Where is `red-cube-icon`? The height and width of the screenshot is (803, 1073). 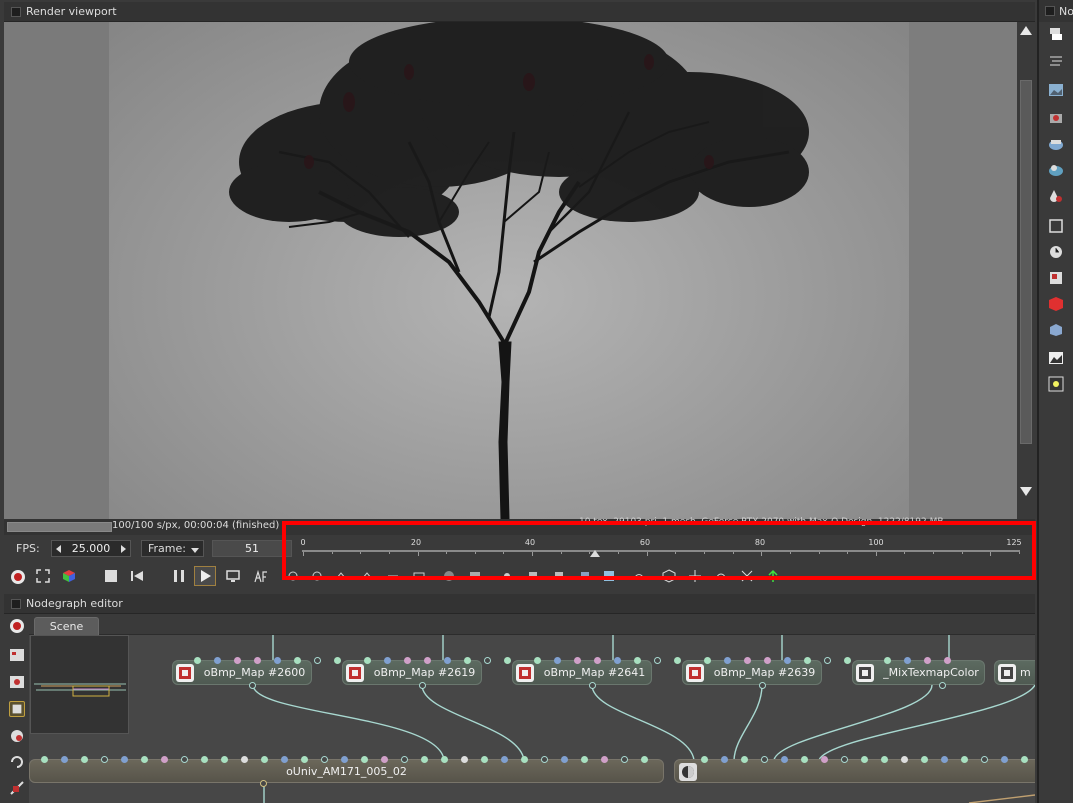
red-cube-icon is located at coordinates (1056, 304).